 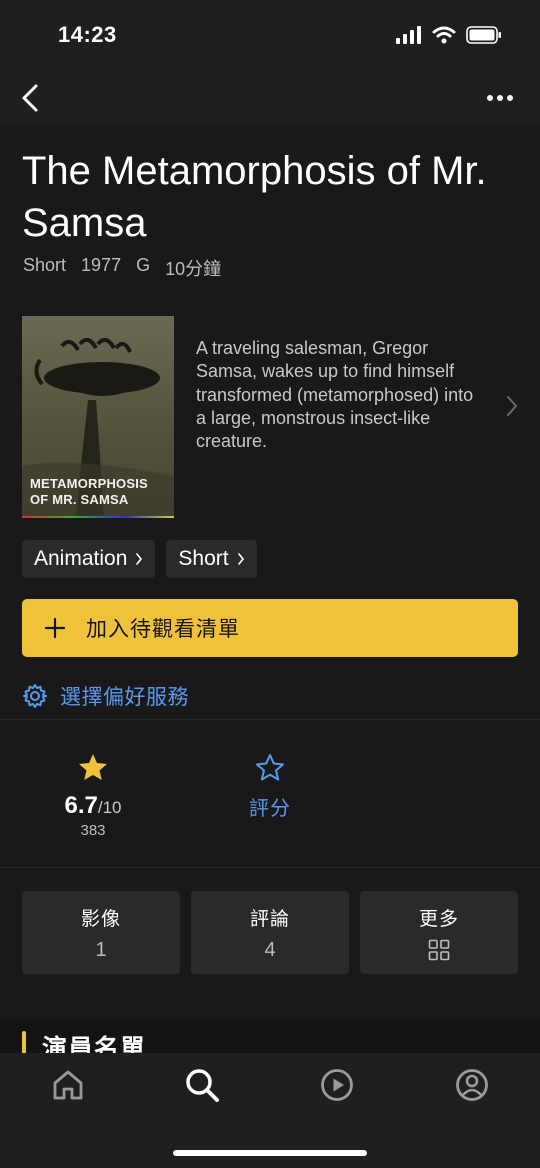 I want to click on tile-count: 4, so click(x=270, y=949).